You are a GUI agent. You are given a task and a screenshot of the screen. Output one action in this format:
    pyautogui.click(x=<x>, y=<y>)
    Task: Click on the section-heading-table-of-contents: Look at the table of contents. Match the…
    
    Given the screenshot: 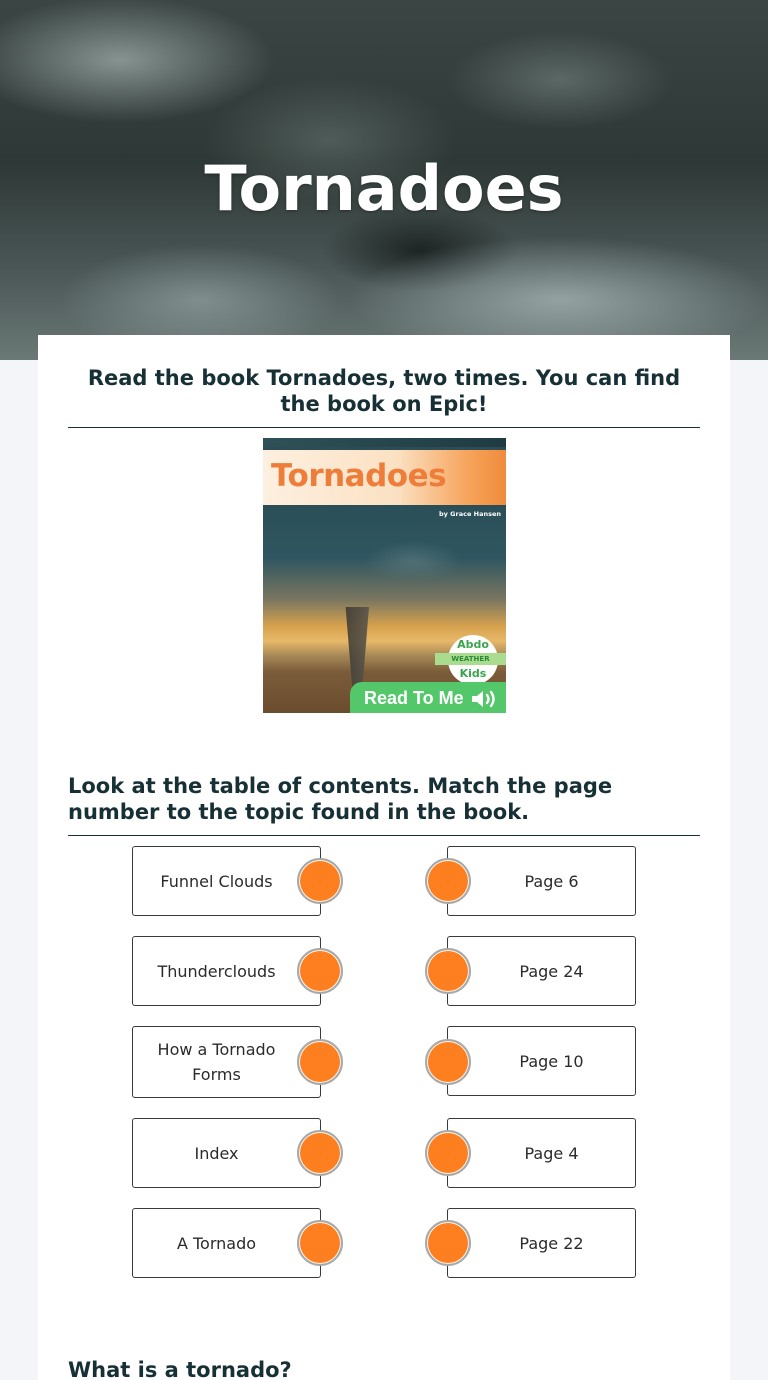 What is the action you would take?
    pyautogui.click(x=340, y=799)
    